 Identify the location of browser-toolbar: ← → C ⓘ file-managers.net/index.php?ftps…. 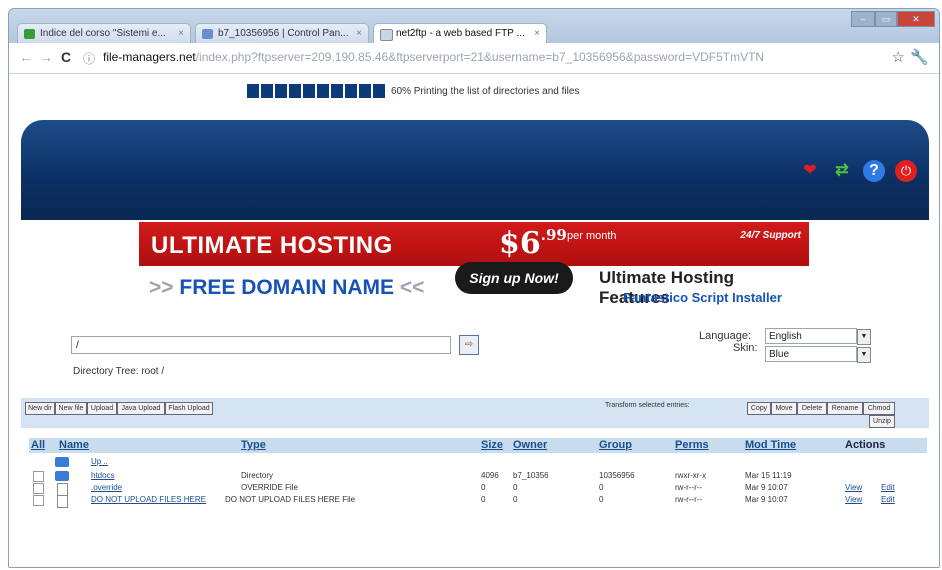
(474, 58).